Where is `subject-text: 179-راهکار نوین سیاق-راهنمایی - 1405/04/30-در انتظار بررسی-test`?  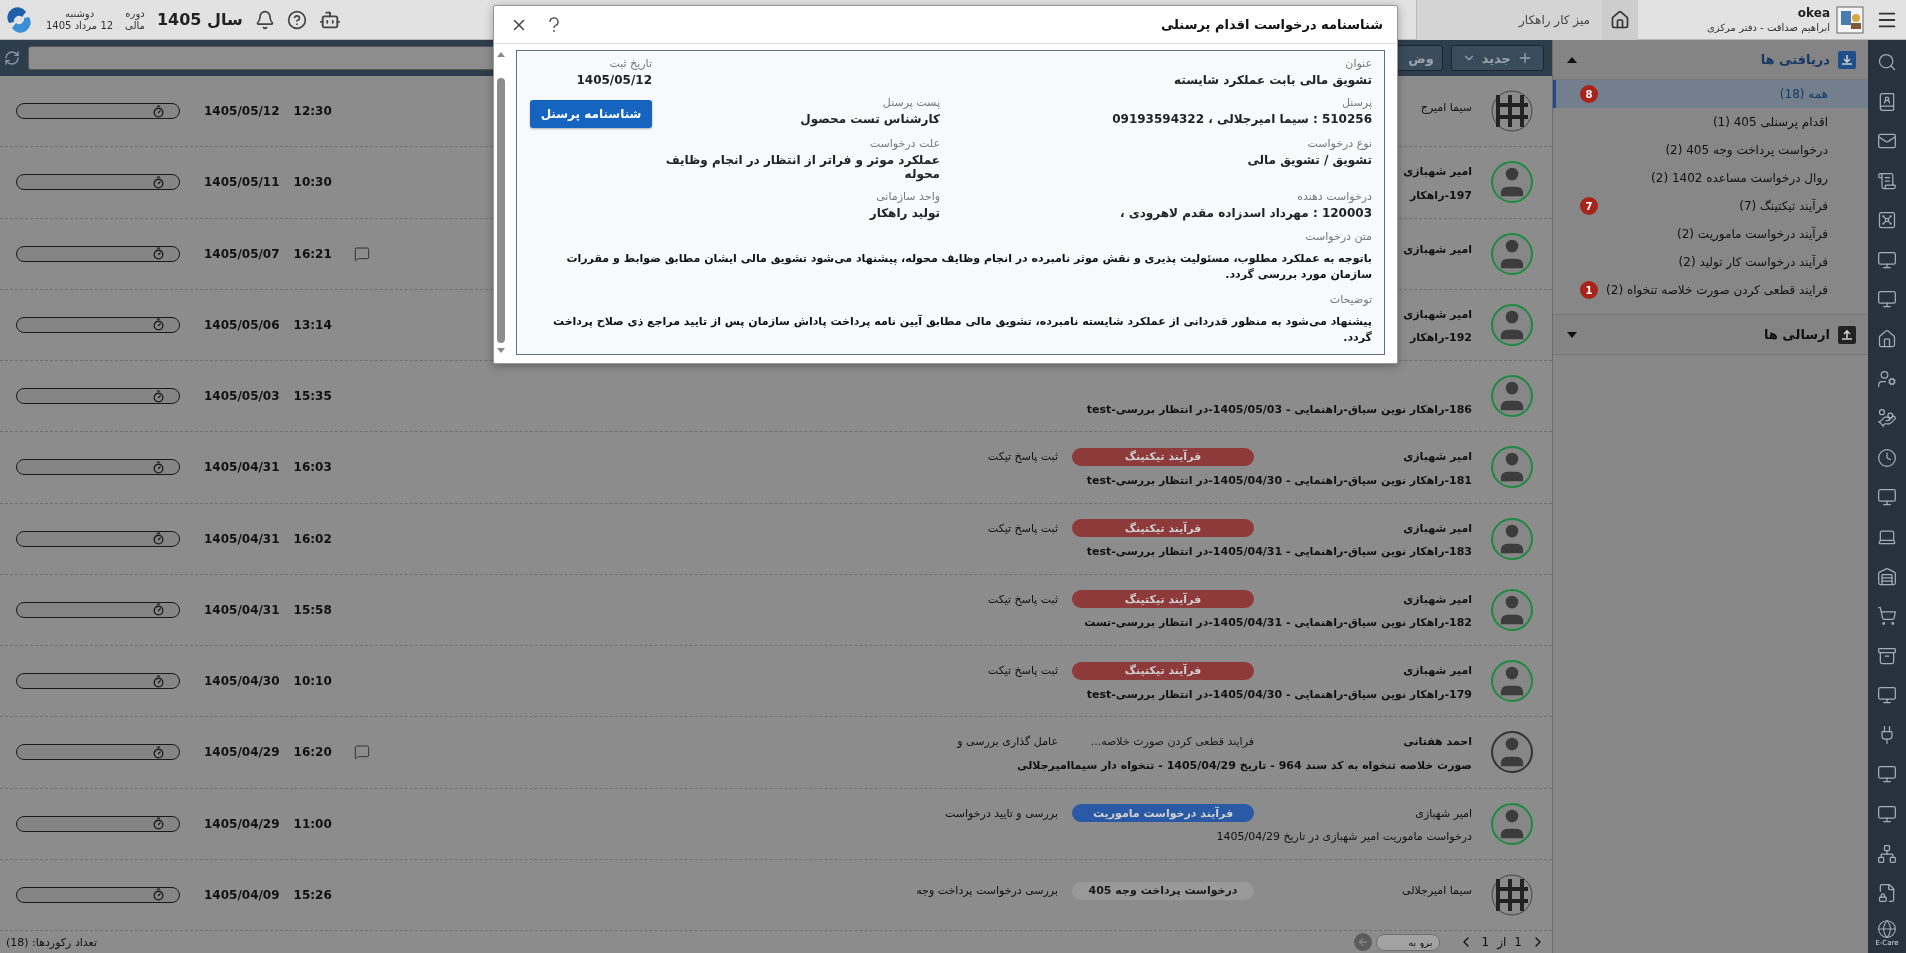 subject-text: 179-راهکار نوین سیاق-راهنمایی - 1405/04/30-در انتظار بررسی-test is located at coordinates (1279, 694).